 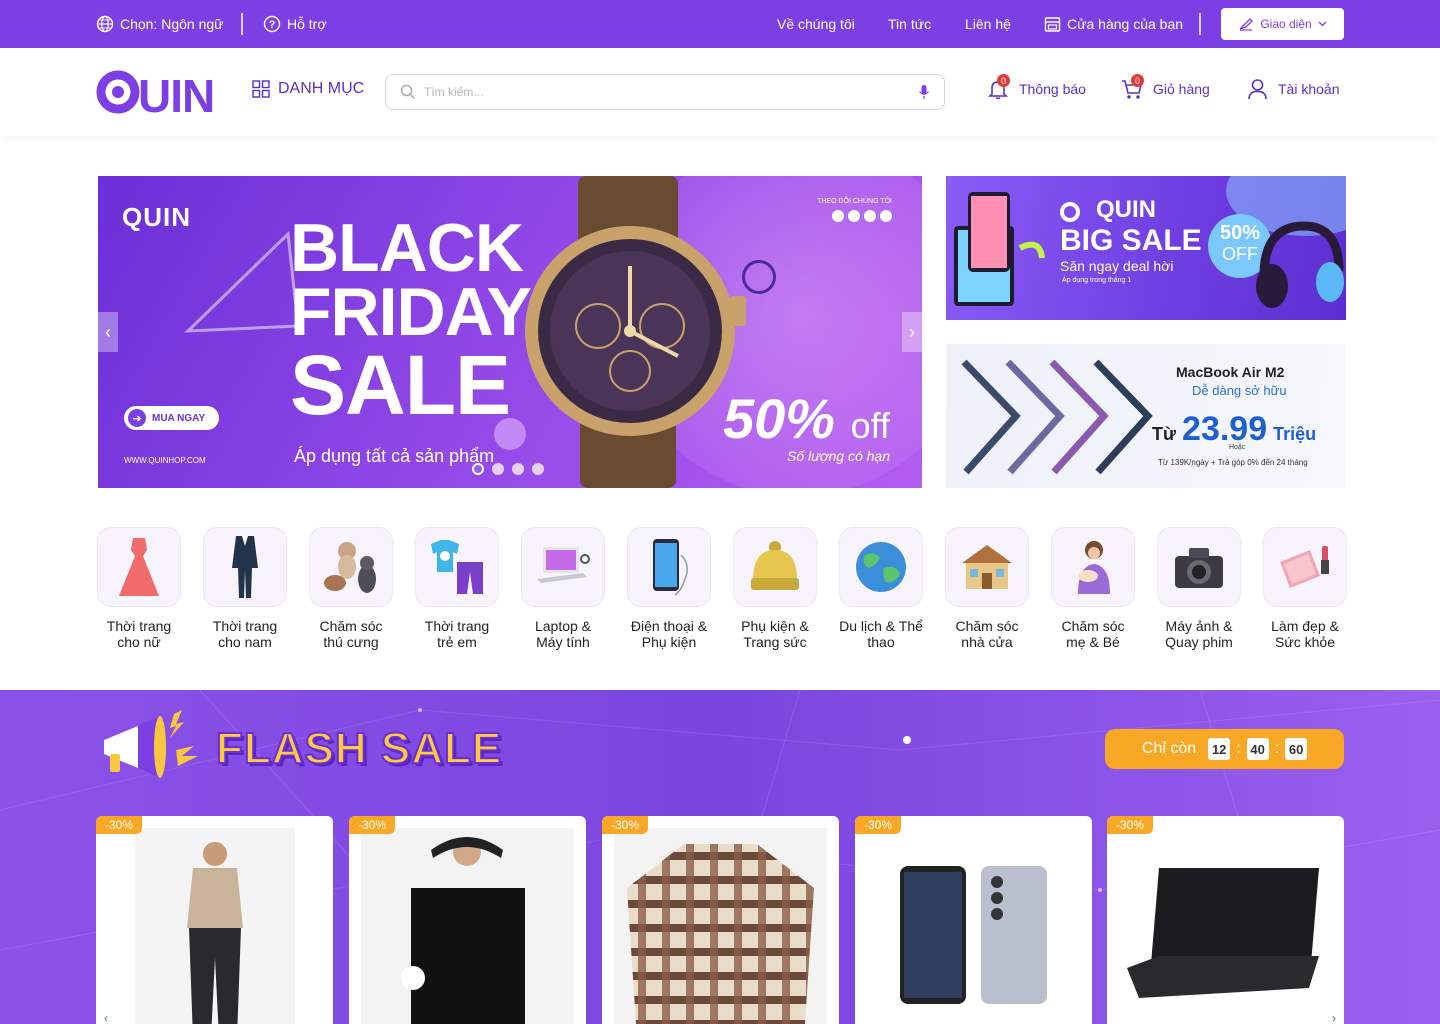 I want to click on category-label: Phụ kiện & Trang sức, so click(x=775, y=634).